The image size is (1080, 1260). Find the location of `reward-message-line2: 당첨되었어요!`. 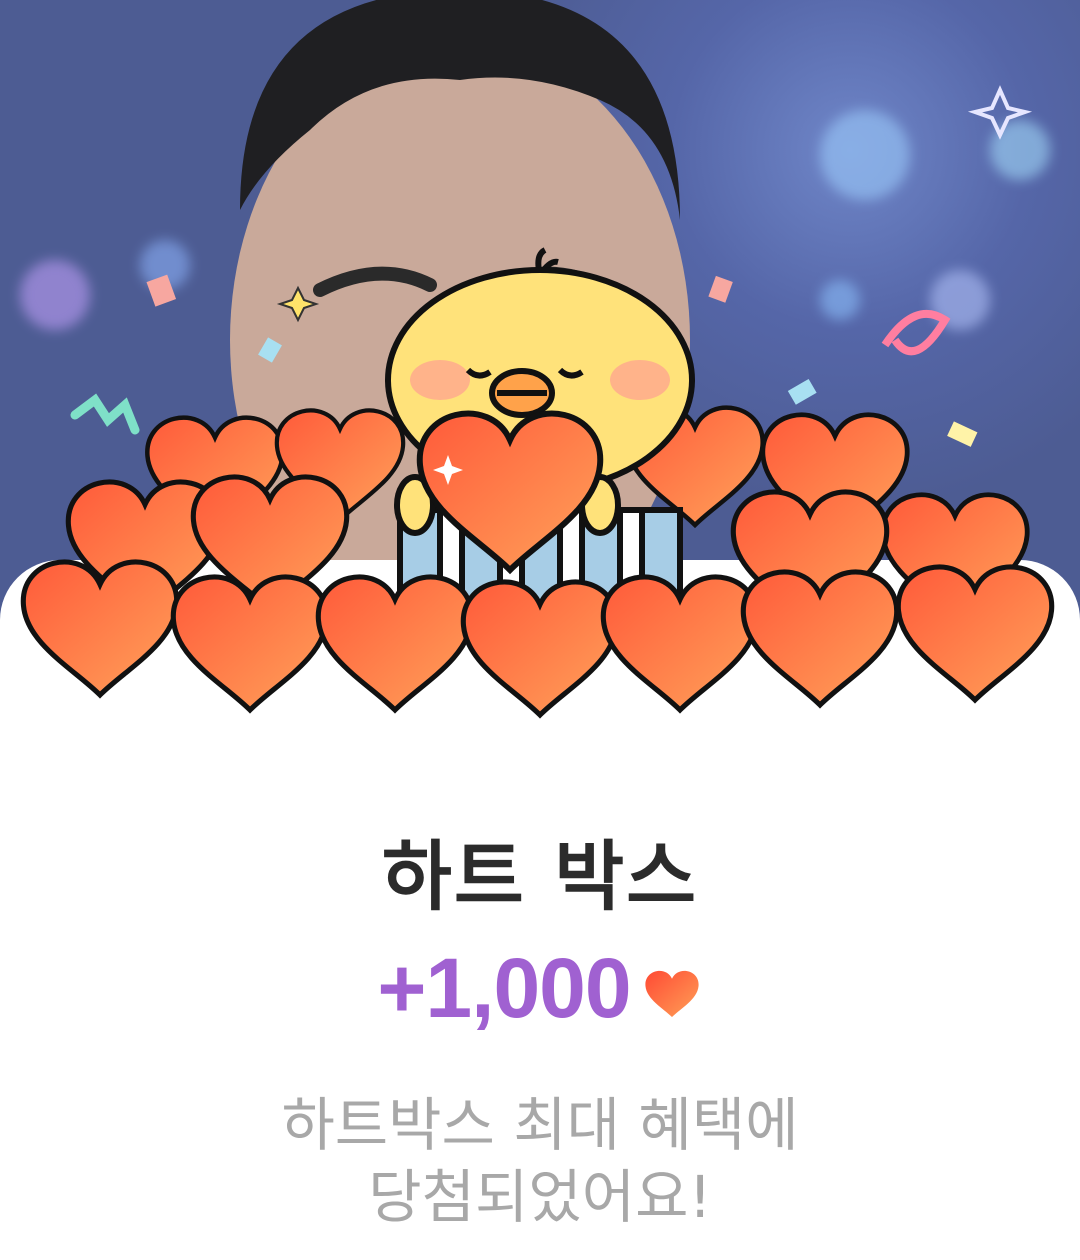

reward-message-line2: 당첨되었어요! is located at coordinates (540, 1197).